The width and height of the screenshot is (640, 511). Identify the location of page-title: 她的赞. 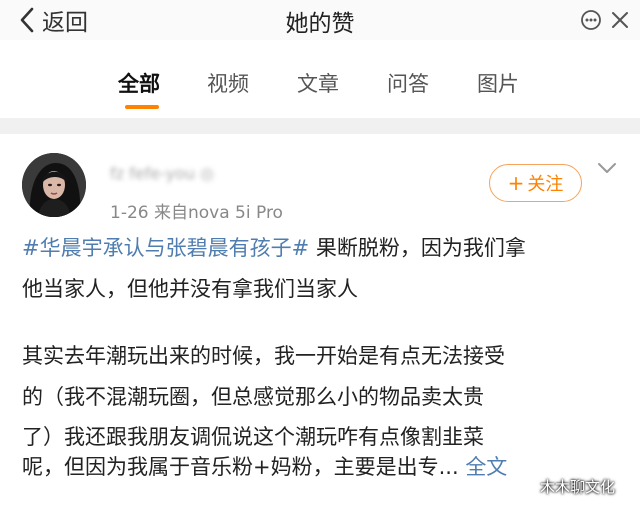
(320, 24).